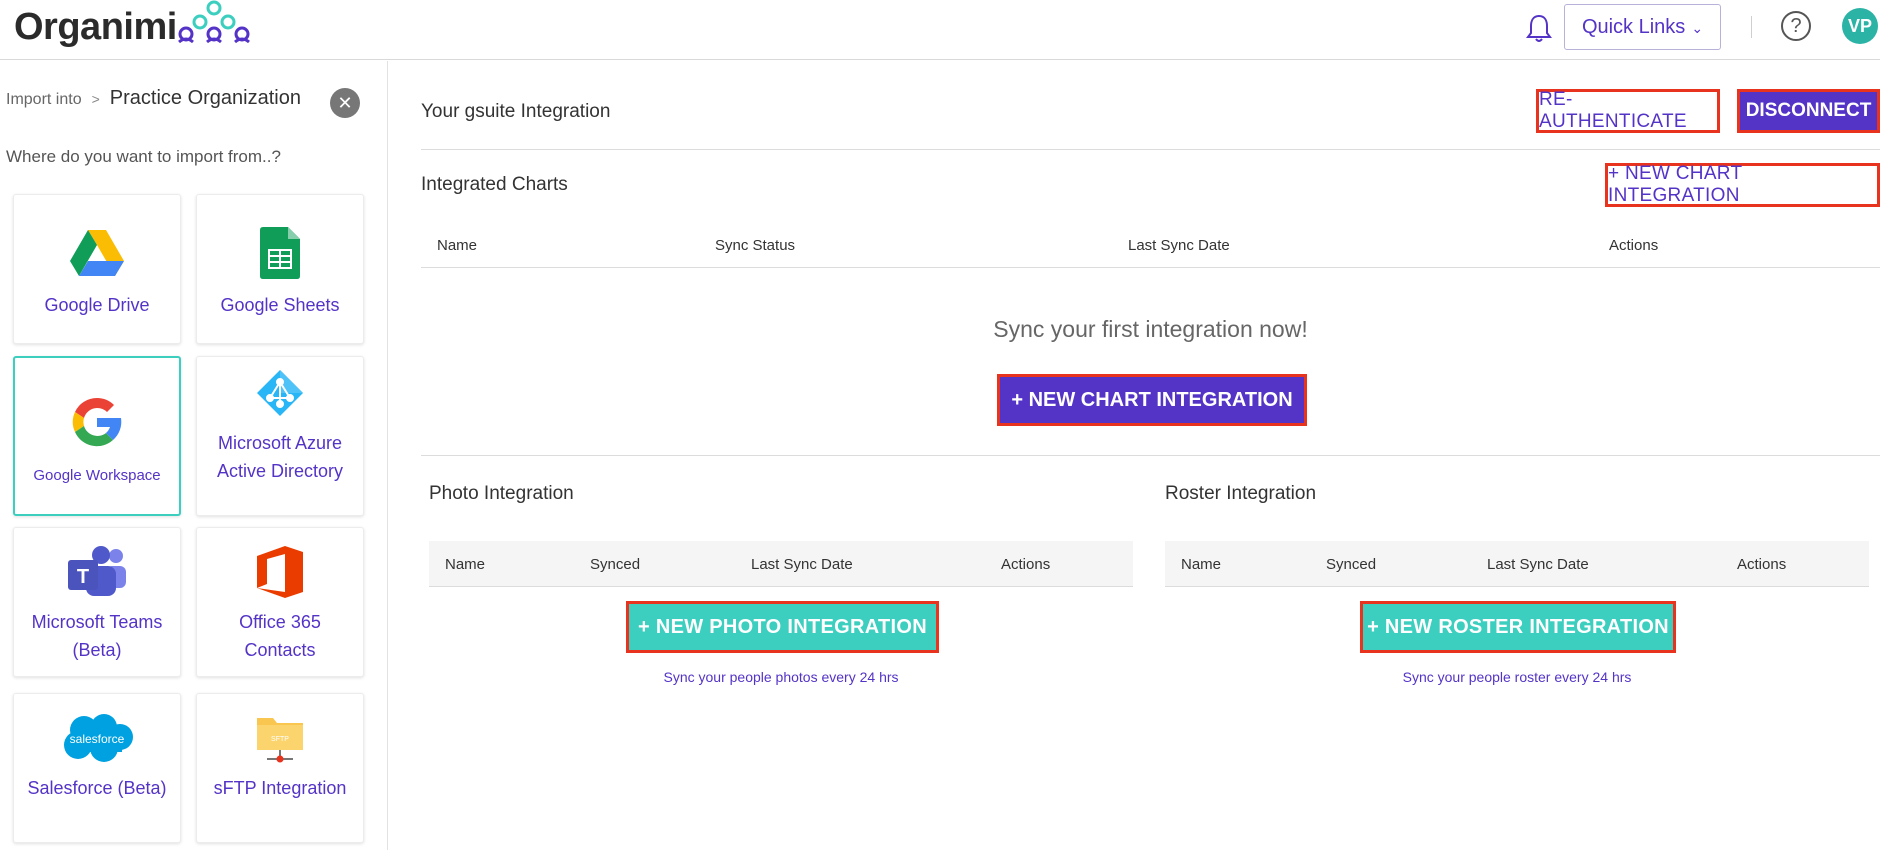 The image size is (1880, 850). What do you see at coordinates (97, 602) in the screenshot?
I see `source-card-microsoft-teams: T Microsoft Teams (Beta)` at bounding box center [97, 602].